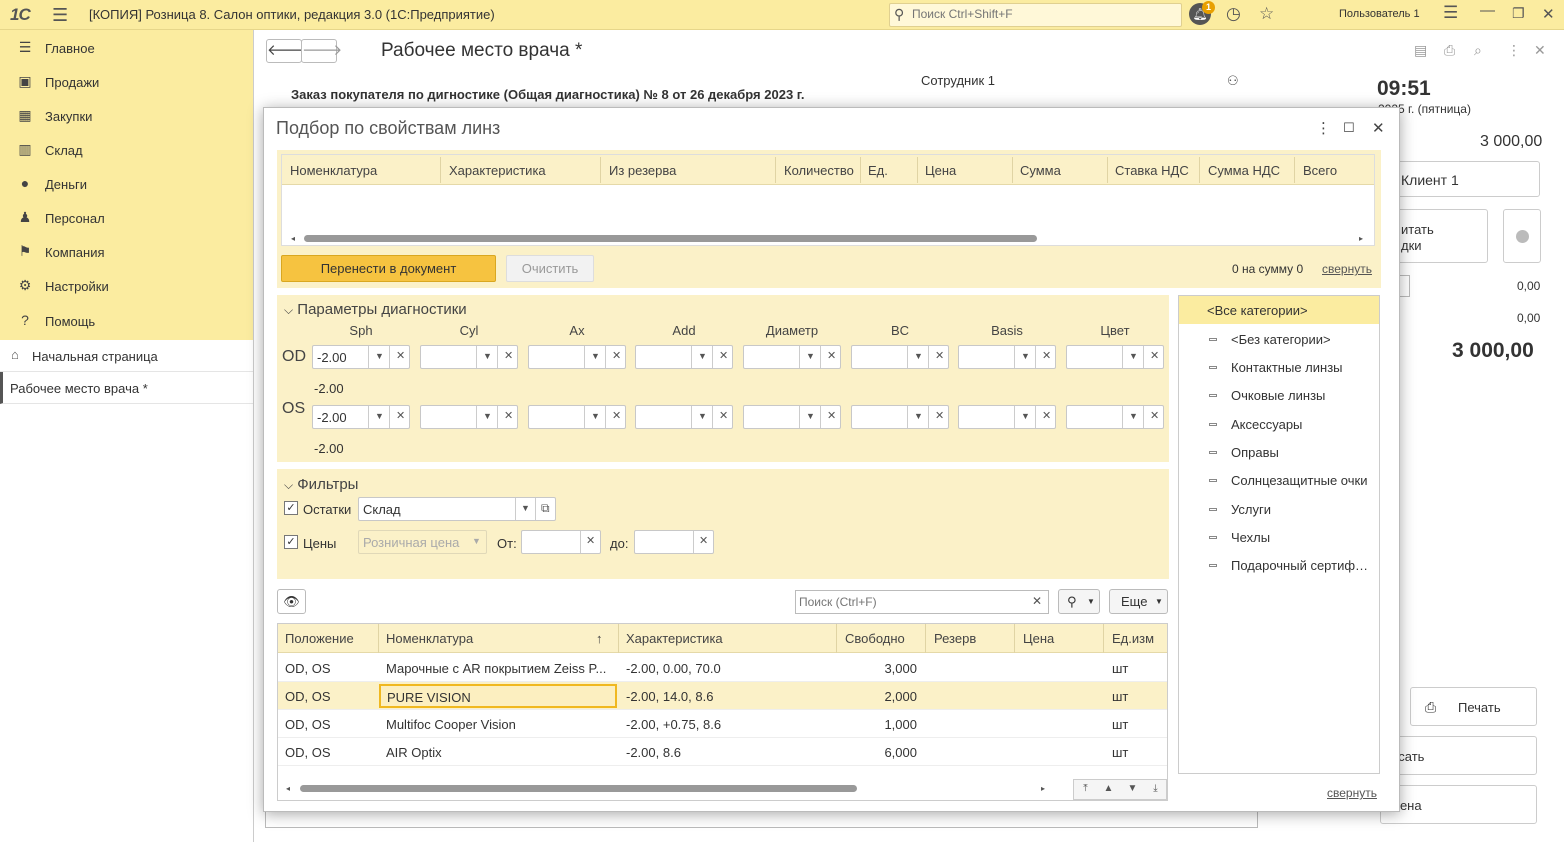 This screenshot has width=1564, height=842. What do you see at coordinates (1378, 128) in the screenshot?
I see `dialog-close-icon: ✕` at bounding box center [1378, 128].